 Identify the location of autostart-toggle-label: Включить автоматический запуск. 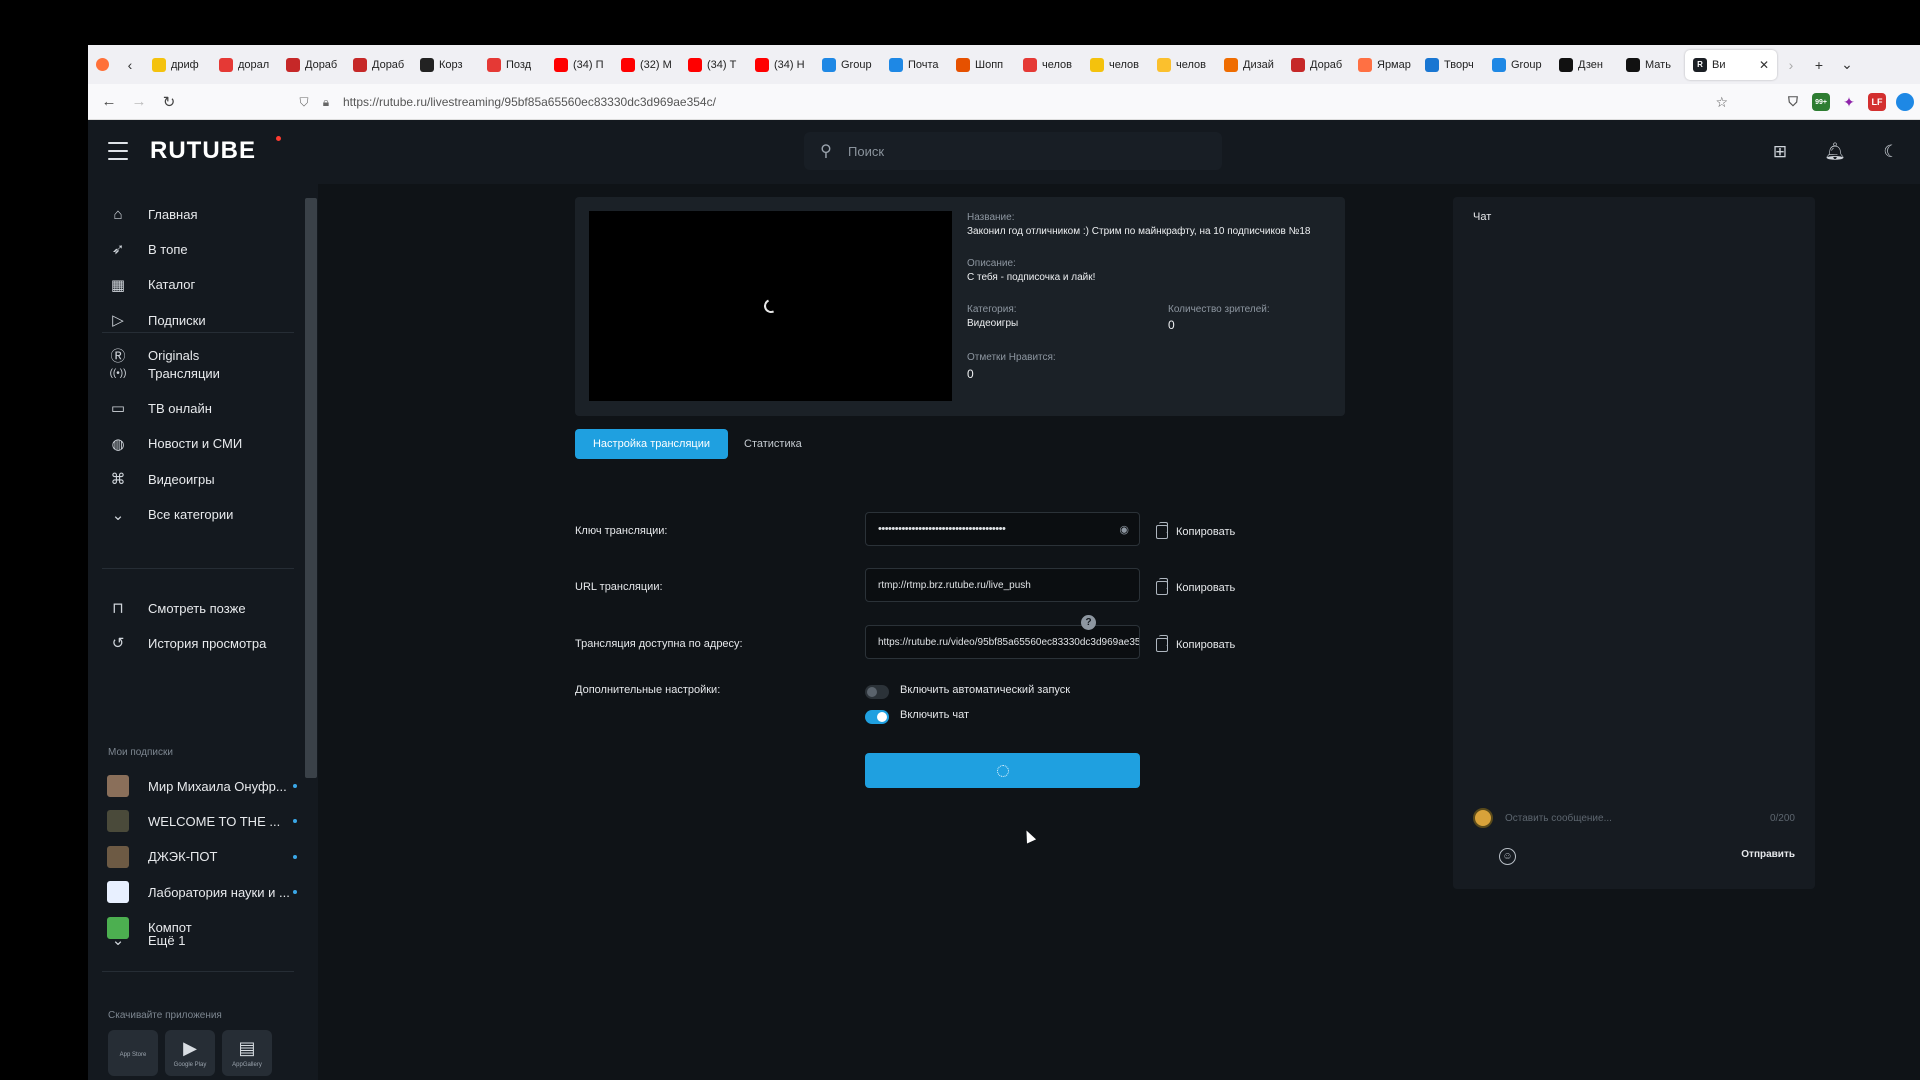
(985, 690).